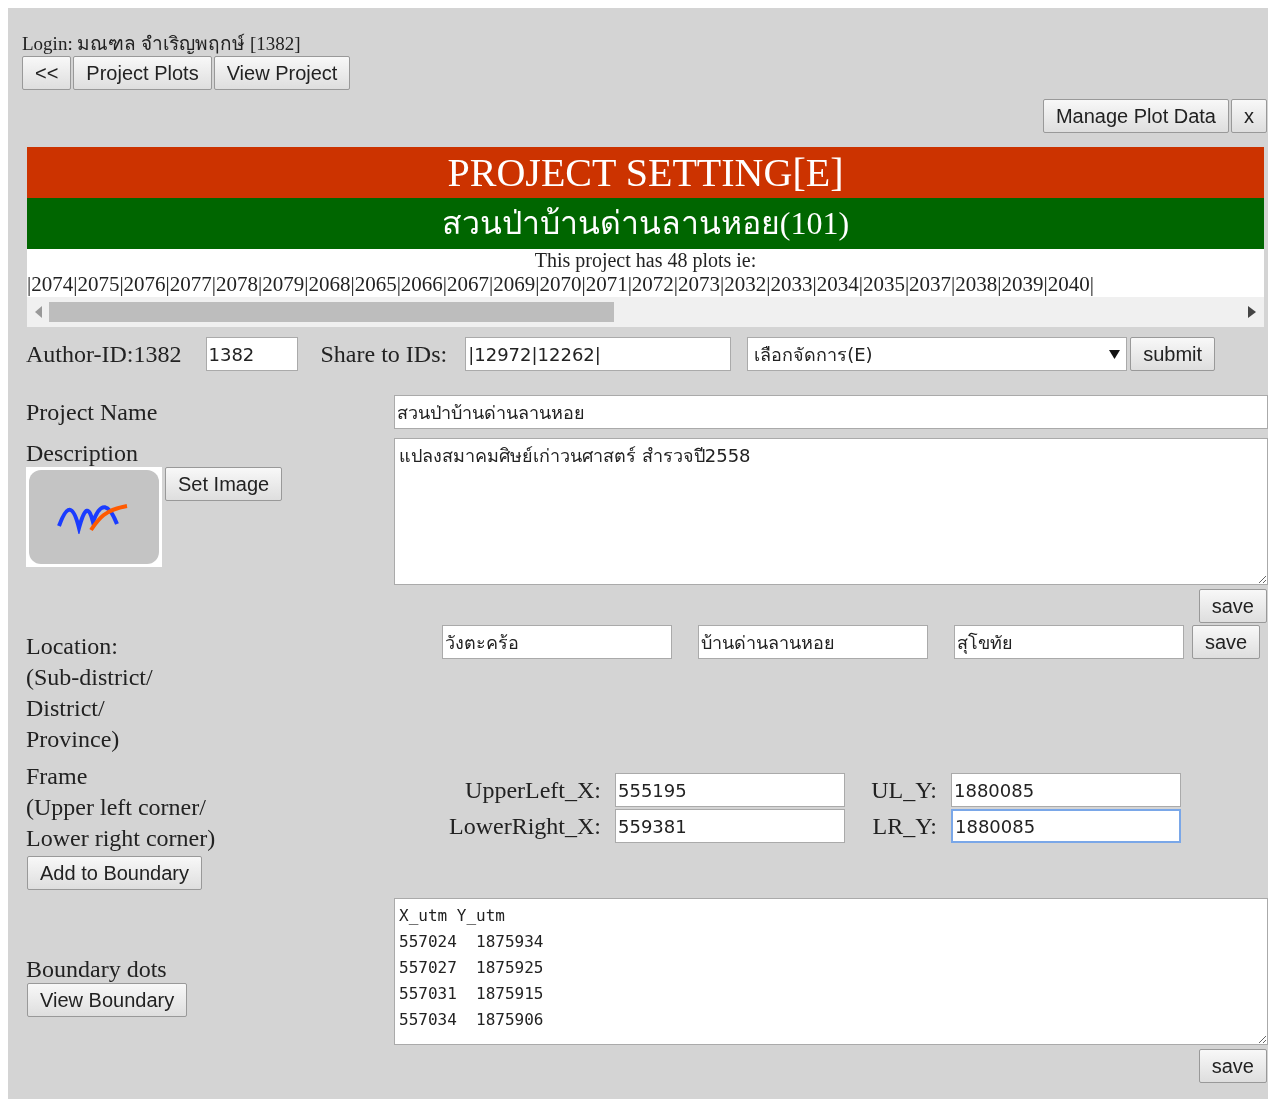 Image resolution: width=1268 pixels, height=1099 pixels. What do you see at coordinates (533, 790) in the screenshot?
I see `field-label: UpperLeft_X:` at bounding box center [533, 790].